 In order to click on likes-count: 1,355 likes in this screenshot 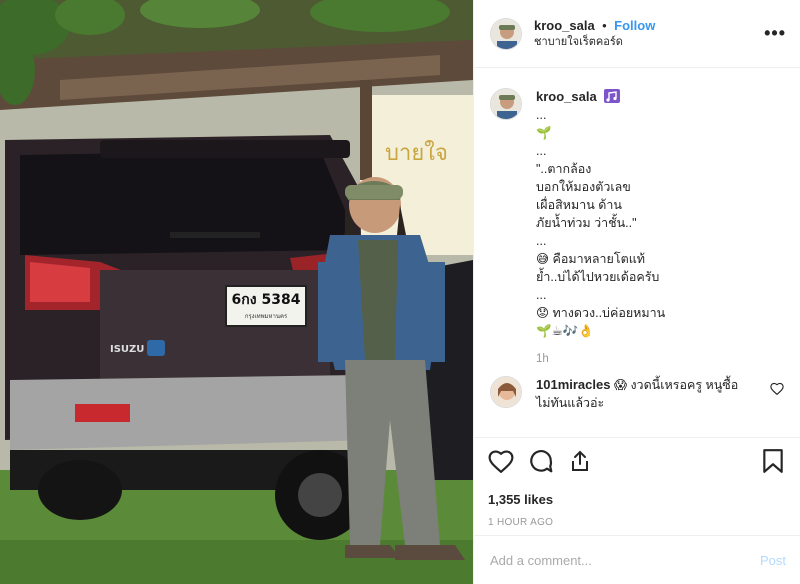, I will do `click(636, 499)`.